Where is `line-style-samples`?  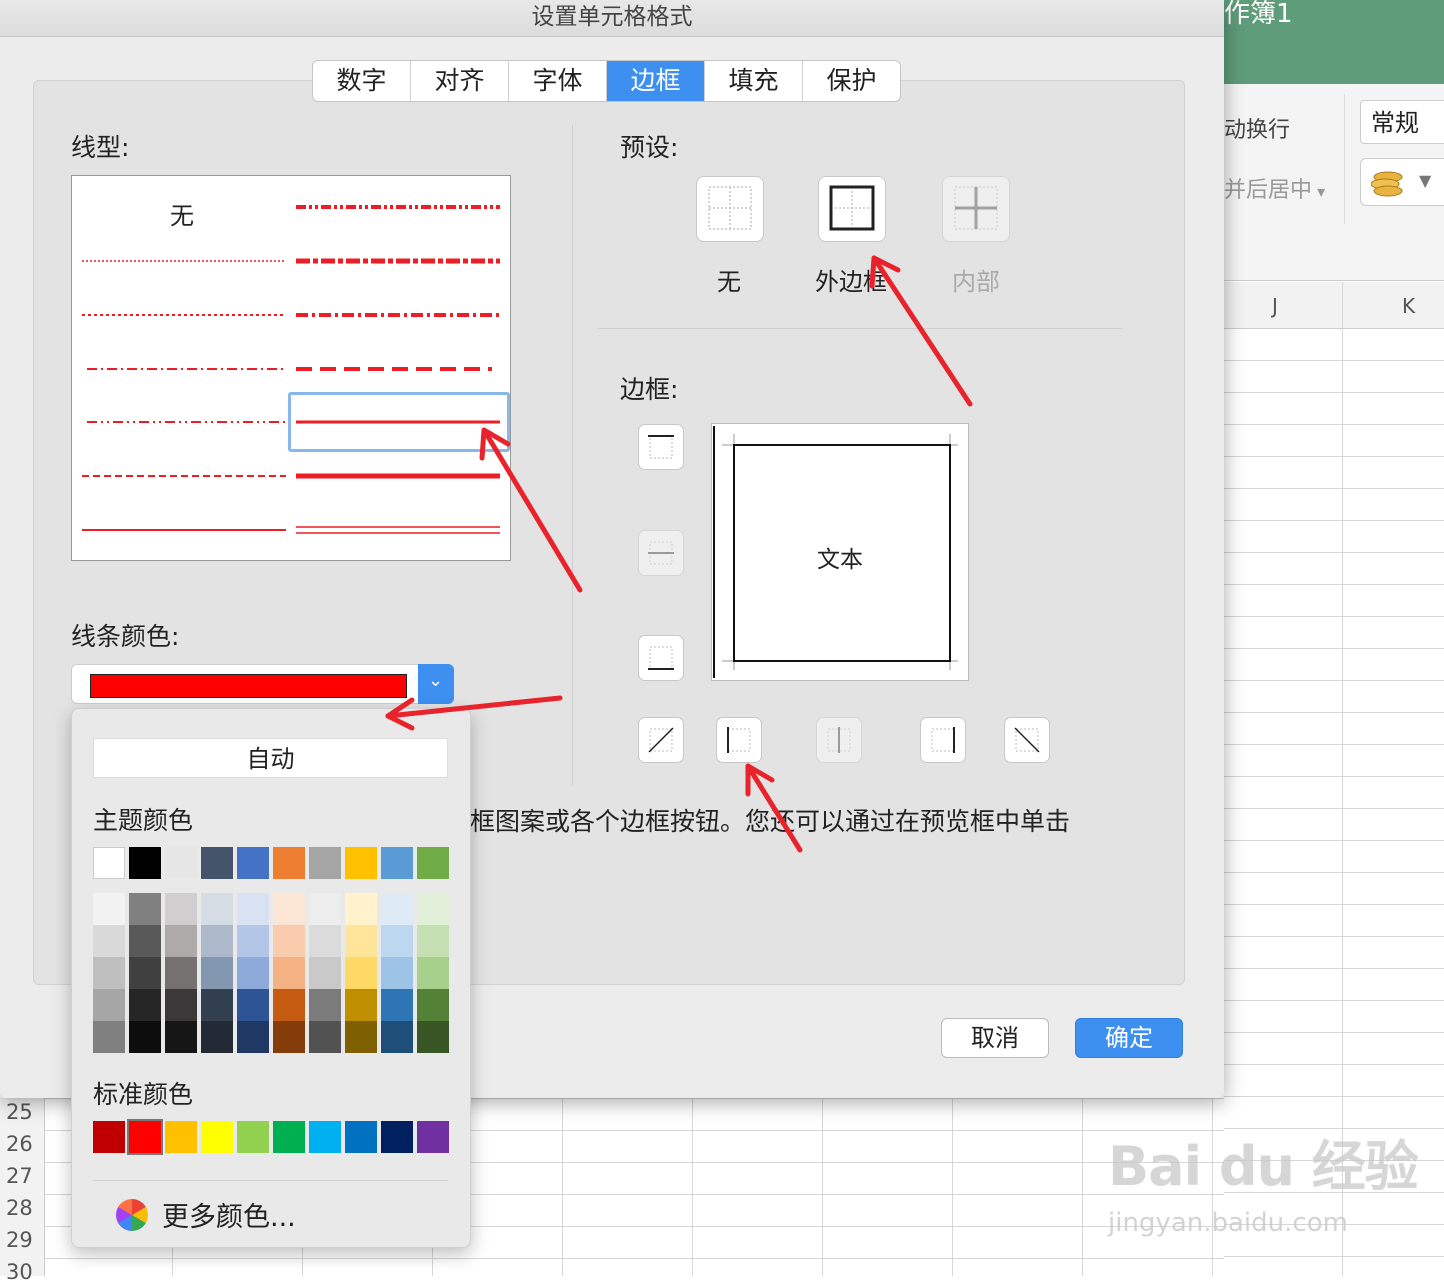 line-style-samples is located at coordinates (291, 368).